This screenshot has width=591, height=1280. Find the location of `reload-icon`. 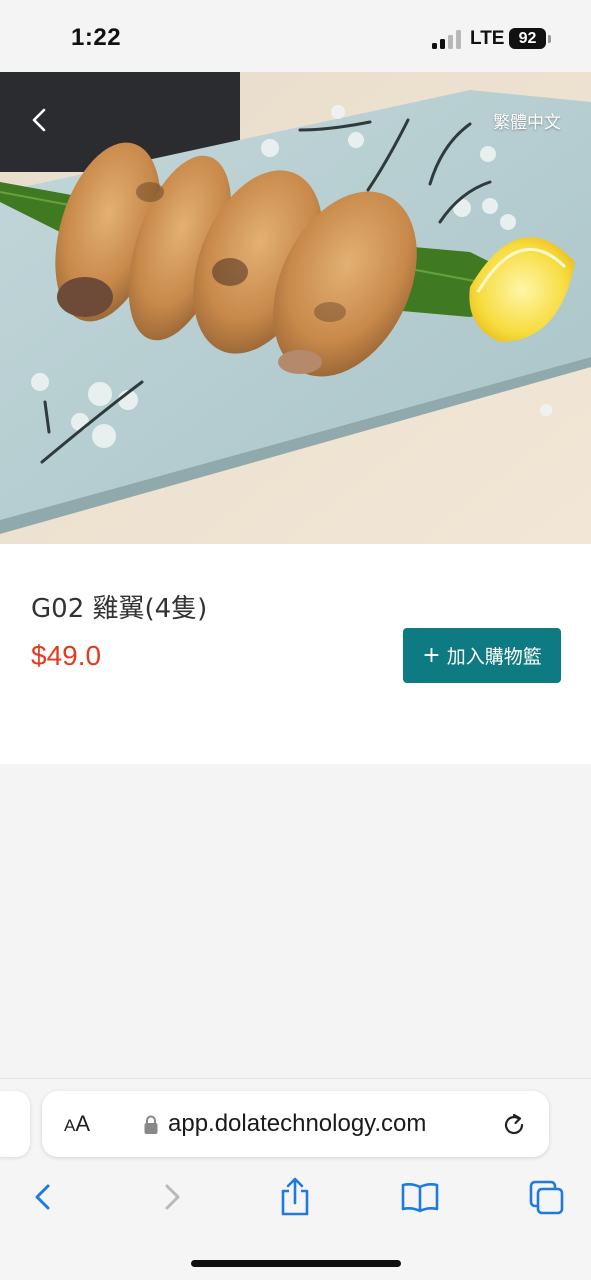

reload-icon is located at coordinates (514, 1125).